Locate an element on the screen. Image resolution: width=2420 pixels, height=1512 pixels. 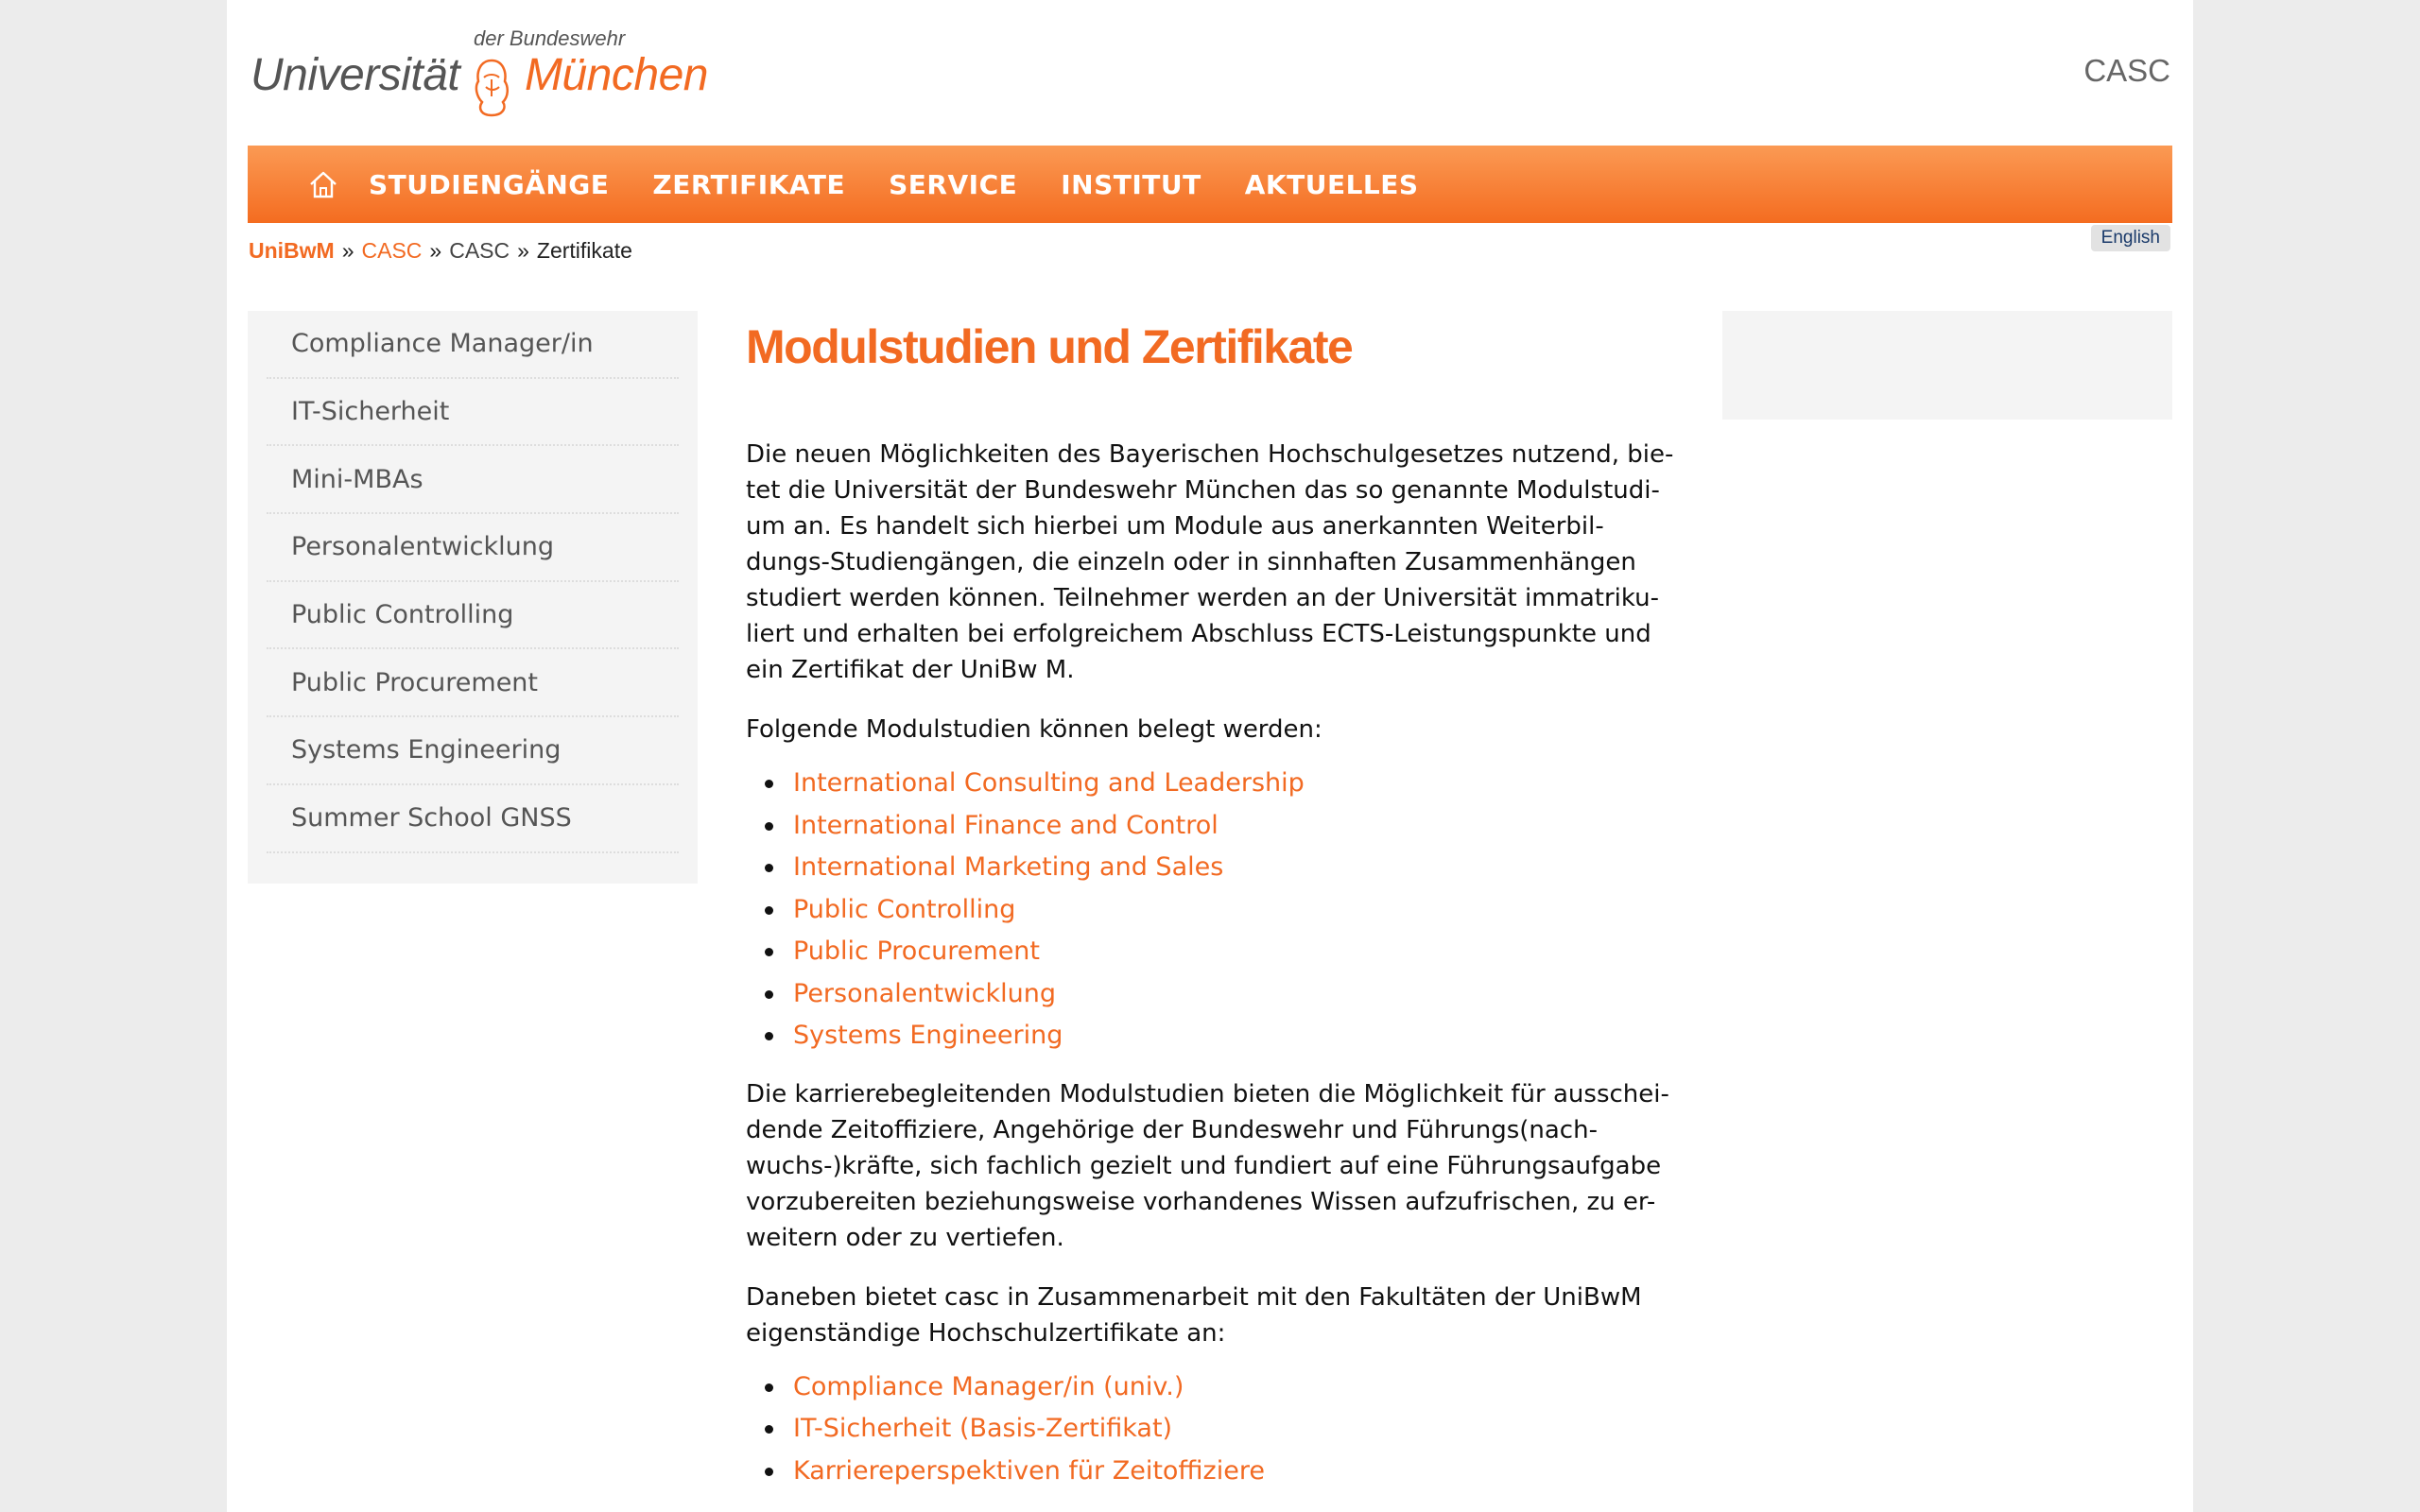
list-item: Public Controlling is located at coordinates (1218, 910).